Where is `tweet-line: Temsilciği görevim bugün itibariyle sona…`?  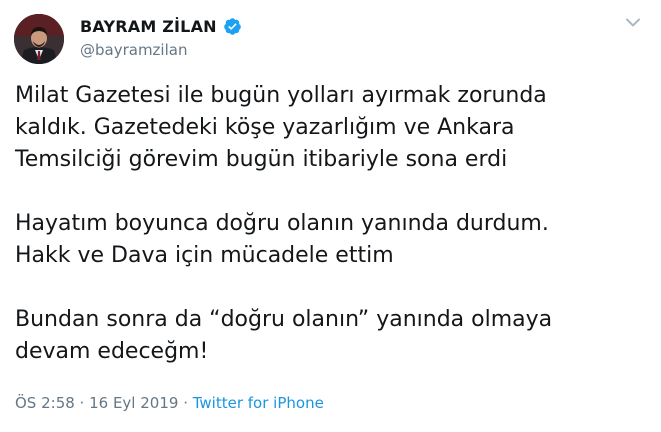 tweet-line: Temsilciği görevim bugün itibariyle sona… is located at coordinates (261, 159).